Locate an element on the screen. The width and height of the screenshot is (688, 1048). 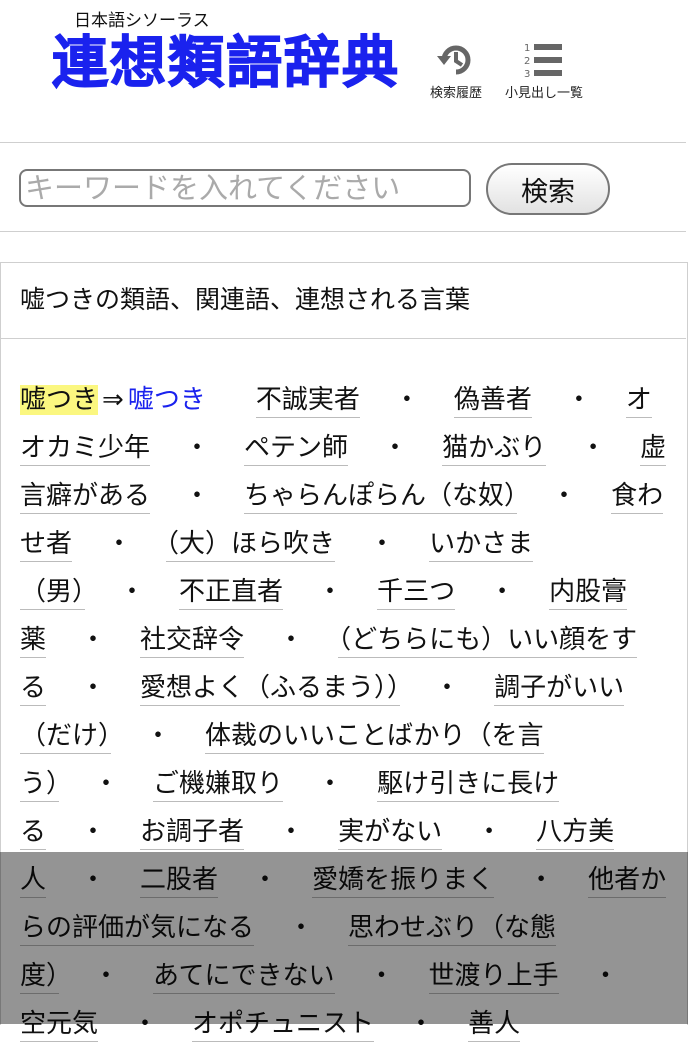
result-title: 嘘つきの類語、関連語、連想される言葉 is located at coordinates (245, 299).